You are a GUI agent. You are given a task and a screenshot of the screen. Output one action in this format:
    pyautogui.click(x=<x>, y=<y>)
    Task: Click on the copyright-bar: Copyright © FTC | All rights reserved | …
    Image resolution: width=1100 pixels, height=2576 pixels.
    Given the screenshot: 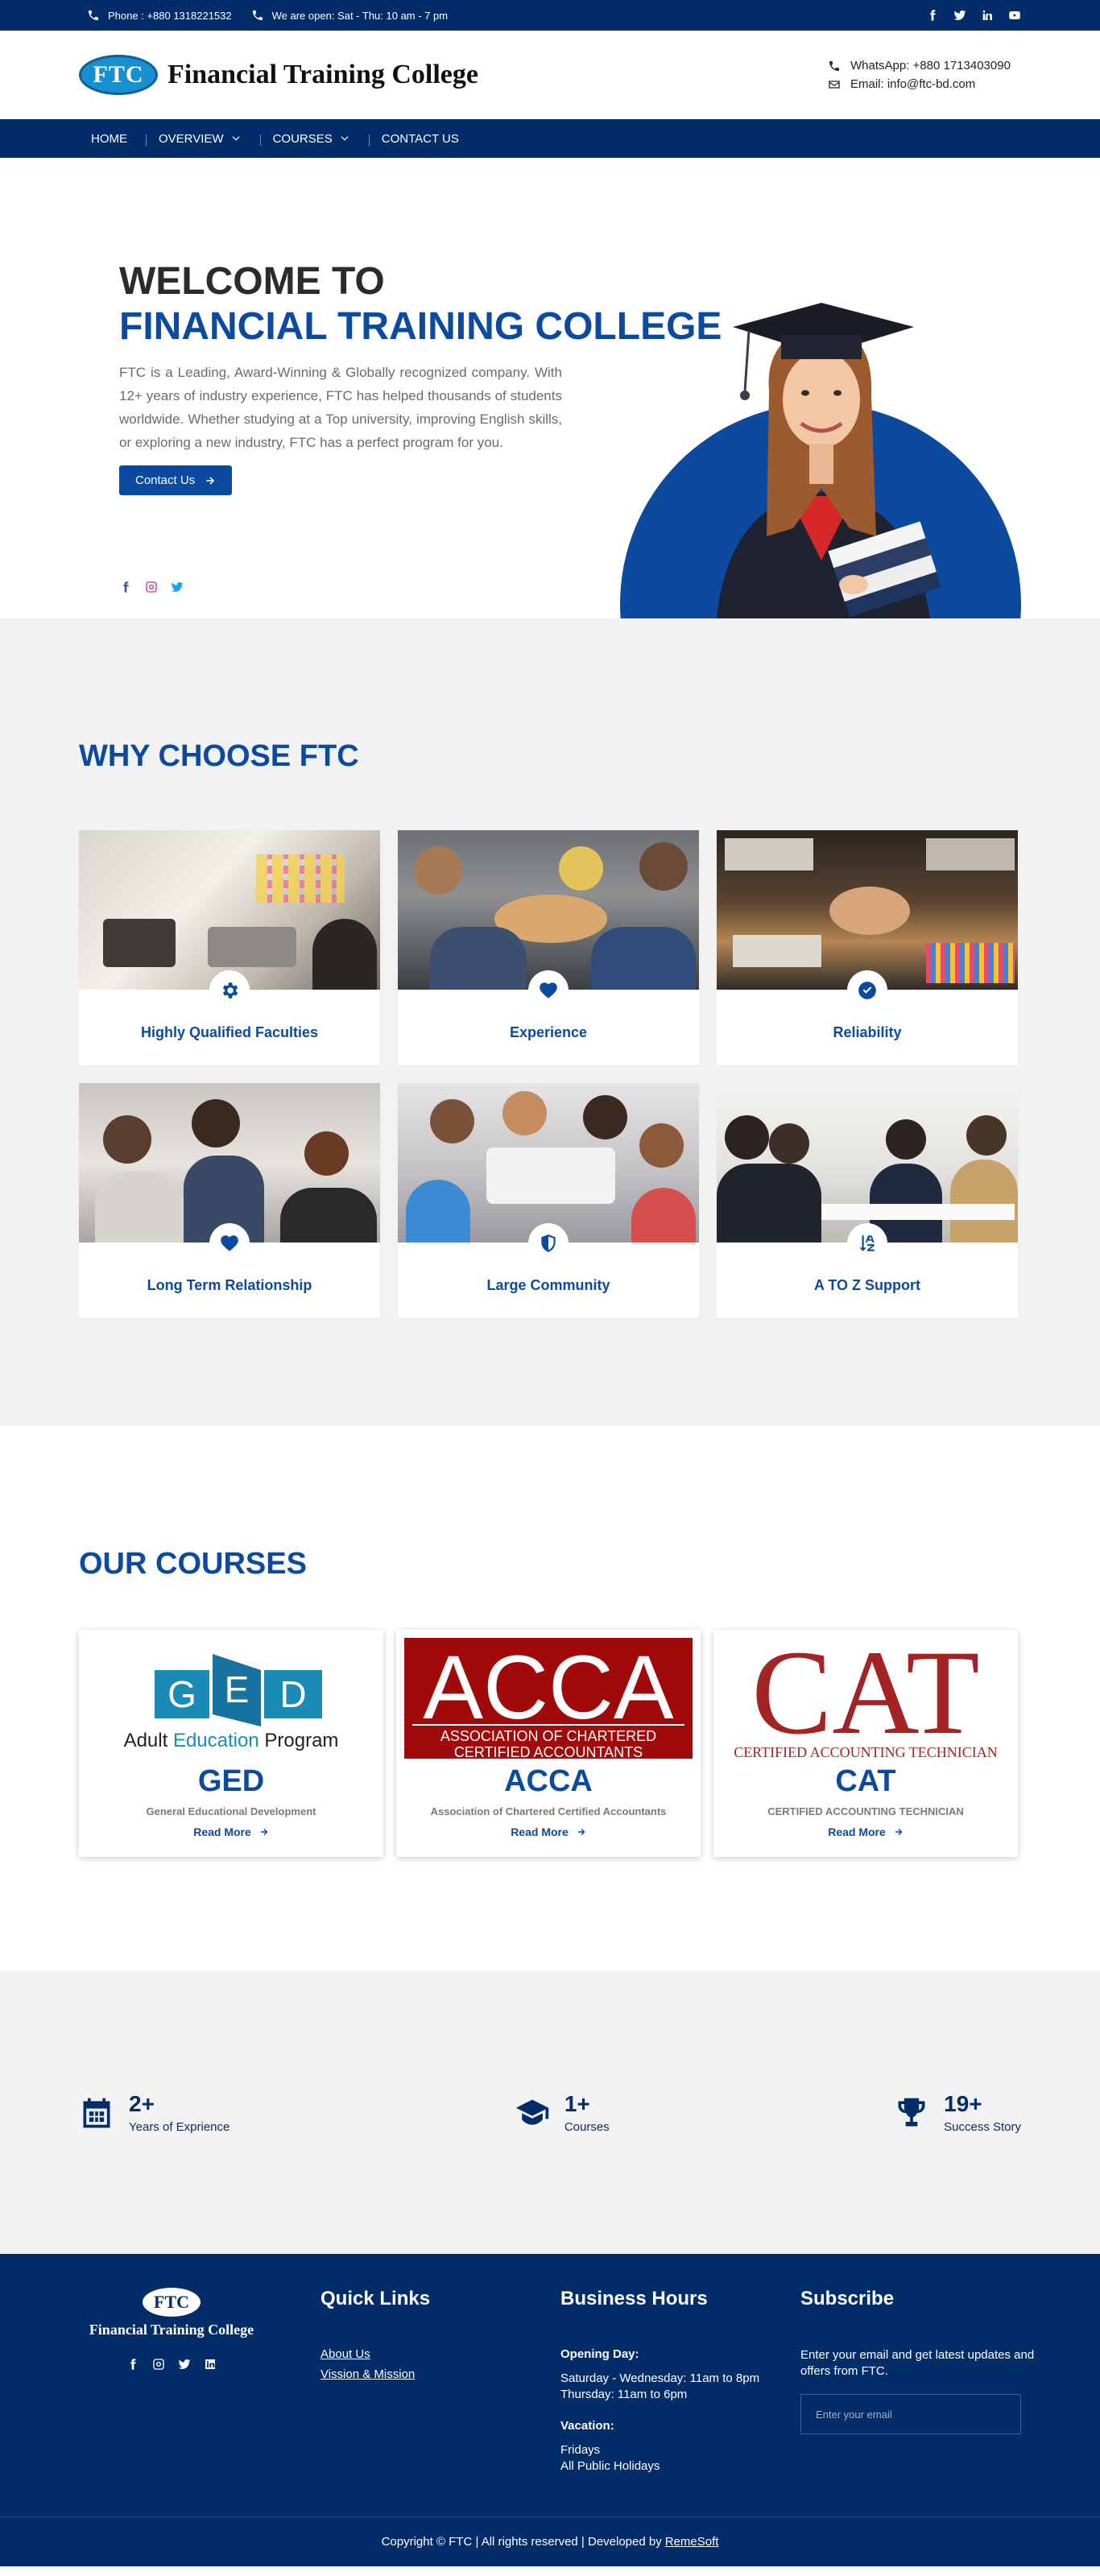 What is the action you would take?
    pyautogui.click(x=550, y=2541)
    